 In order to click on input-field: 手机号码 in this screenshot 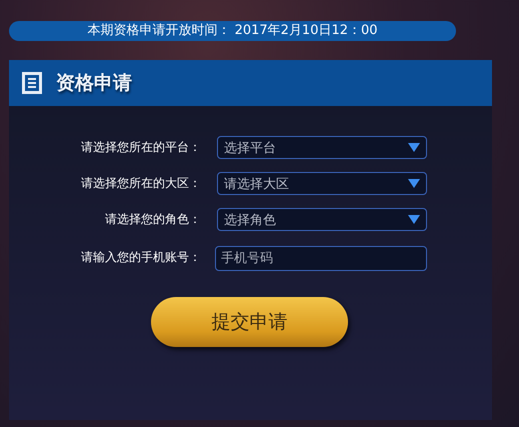, I will do `click(321, 258)`.